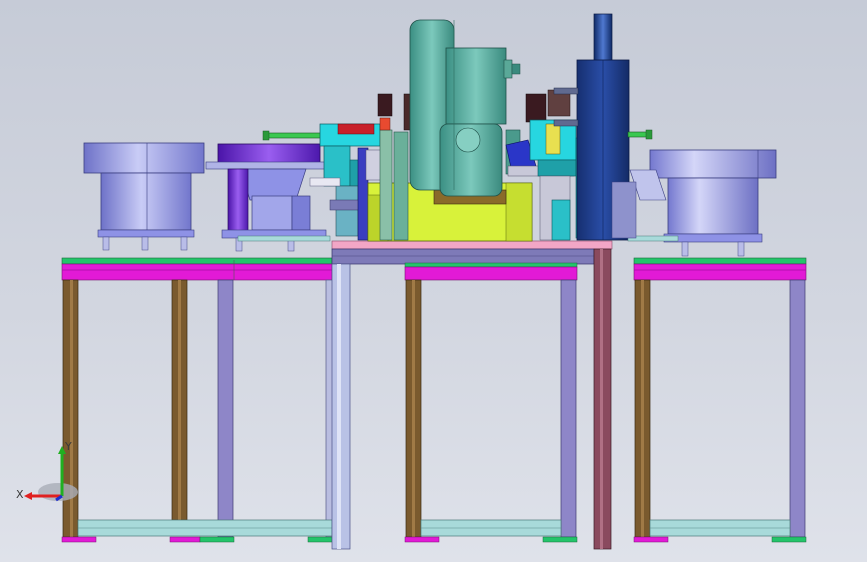 The width and height of the screenshot is (867, 562). What do you see at coordinates (295, 135) in the screenshot?
I see `green-cylinder-left` at bounding box center [295, 135].